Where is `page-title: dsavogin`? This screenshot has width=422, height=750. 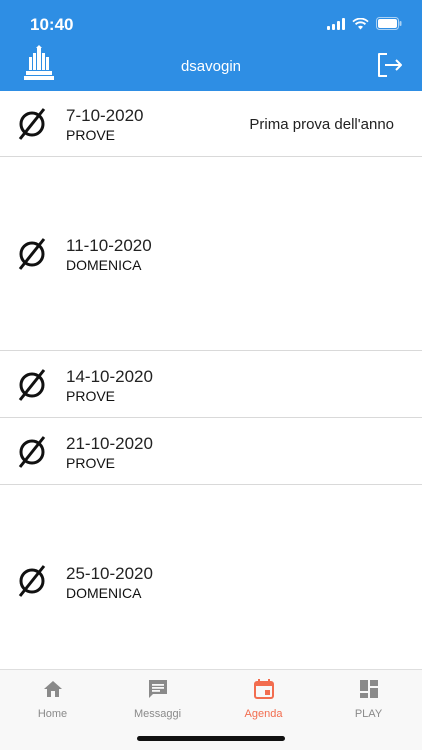
page-title: dsavogin is located at coordinates (211, 66).